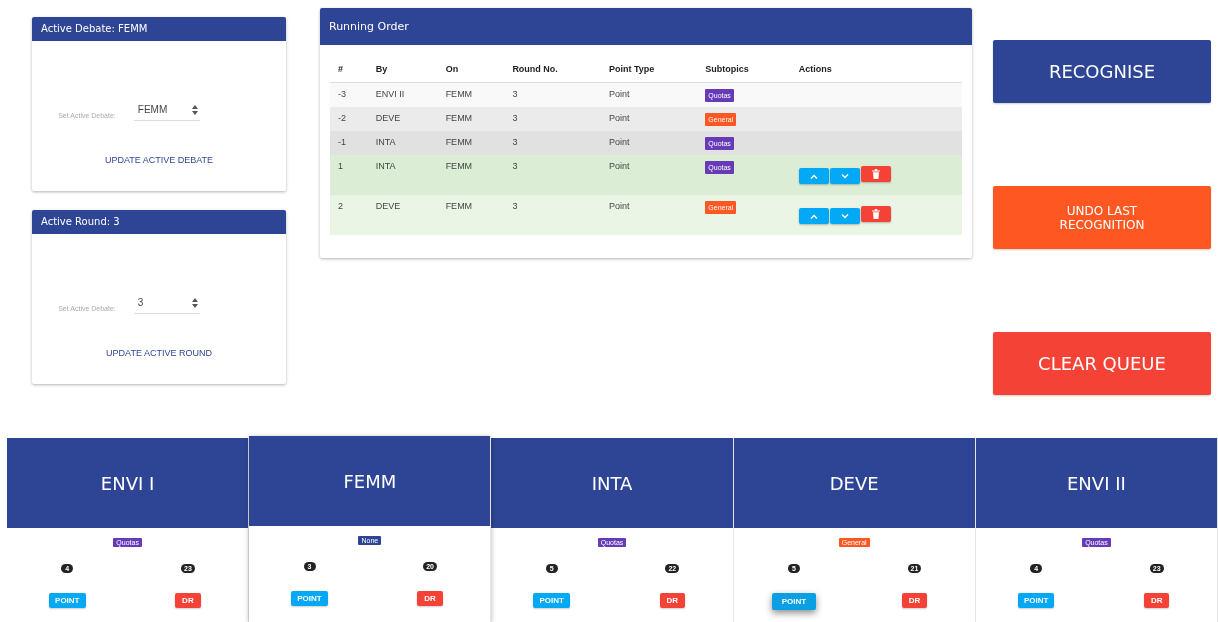 This screenshot has height=622, width=1218. I want to click on table-cell: -1, so click(342, 141).